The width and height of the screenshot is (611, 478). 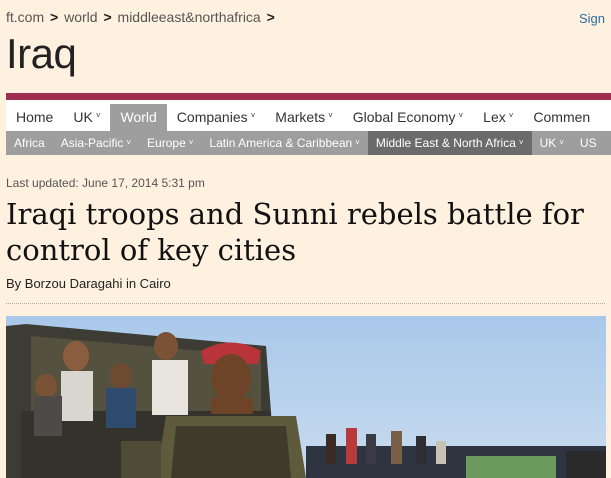 I want to click on nav-item-label: Markets, so click(x=300, y=117).